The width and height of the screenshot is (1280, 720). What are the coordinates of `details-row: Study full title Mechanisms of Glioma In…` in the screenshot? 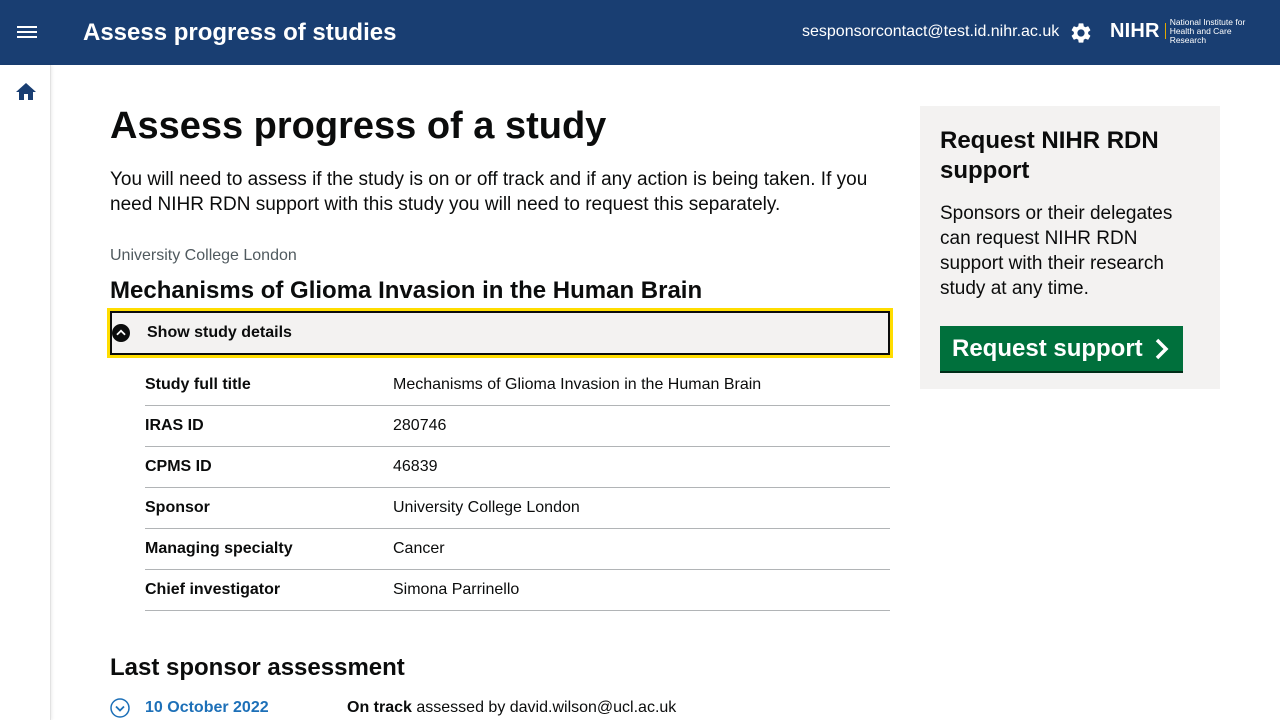 It's located at (517, 385).